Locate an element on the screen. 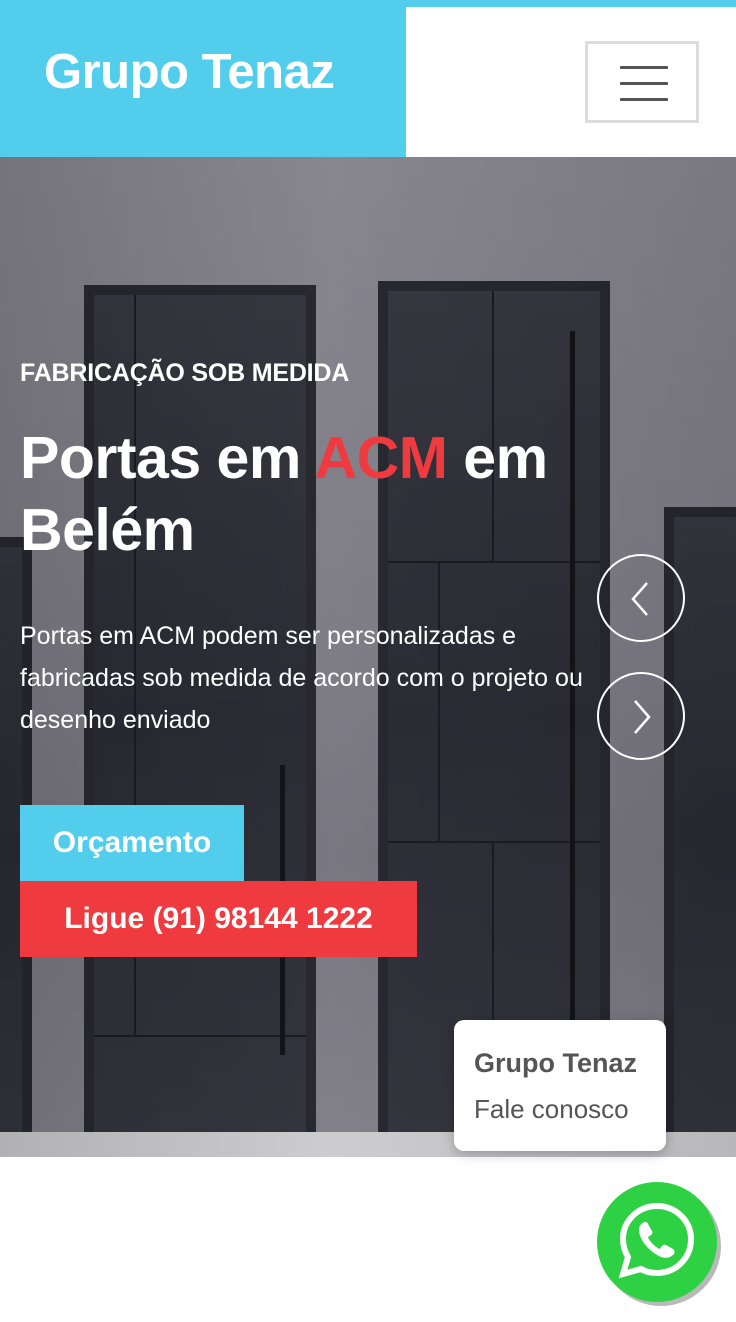  chat-popup: Grupo Tenaz Fale conosco is located at coordinates (560, 1085).